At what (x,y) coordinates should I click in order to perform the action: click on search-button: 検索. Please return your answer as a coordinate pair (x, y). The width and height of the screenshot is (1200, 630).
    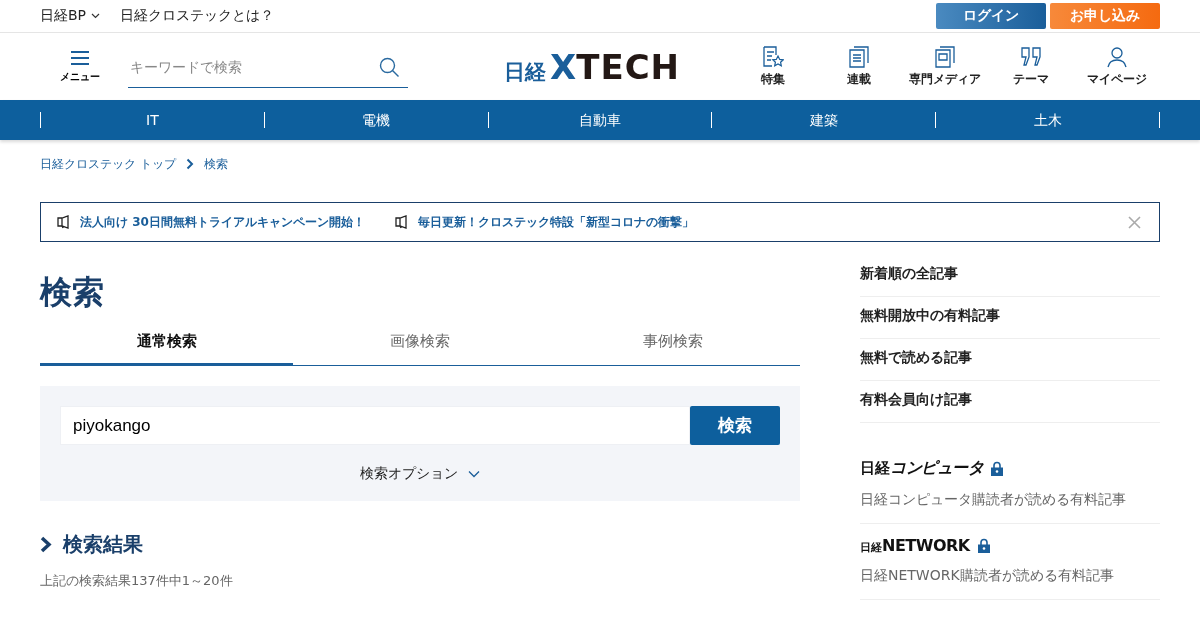
    Looking at the image, I should click on (735, 425).